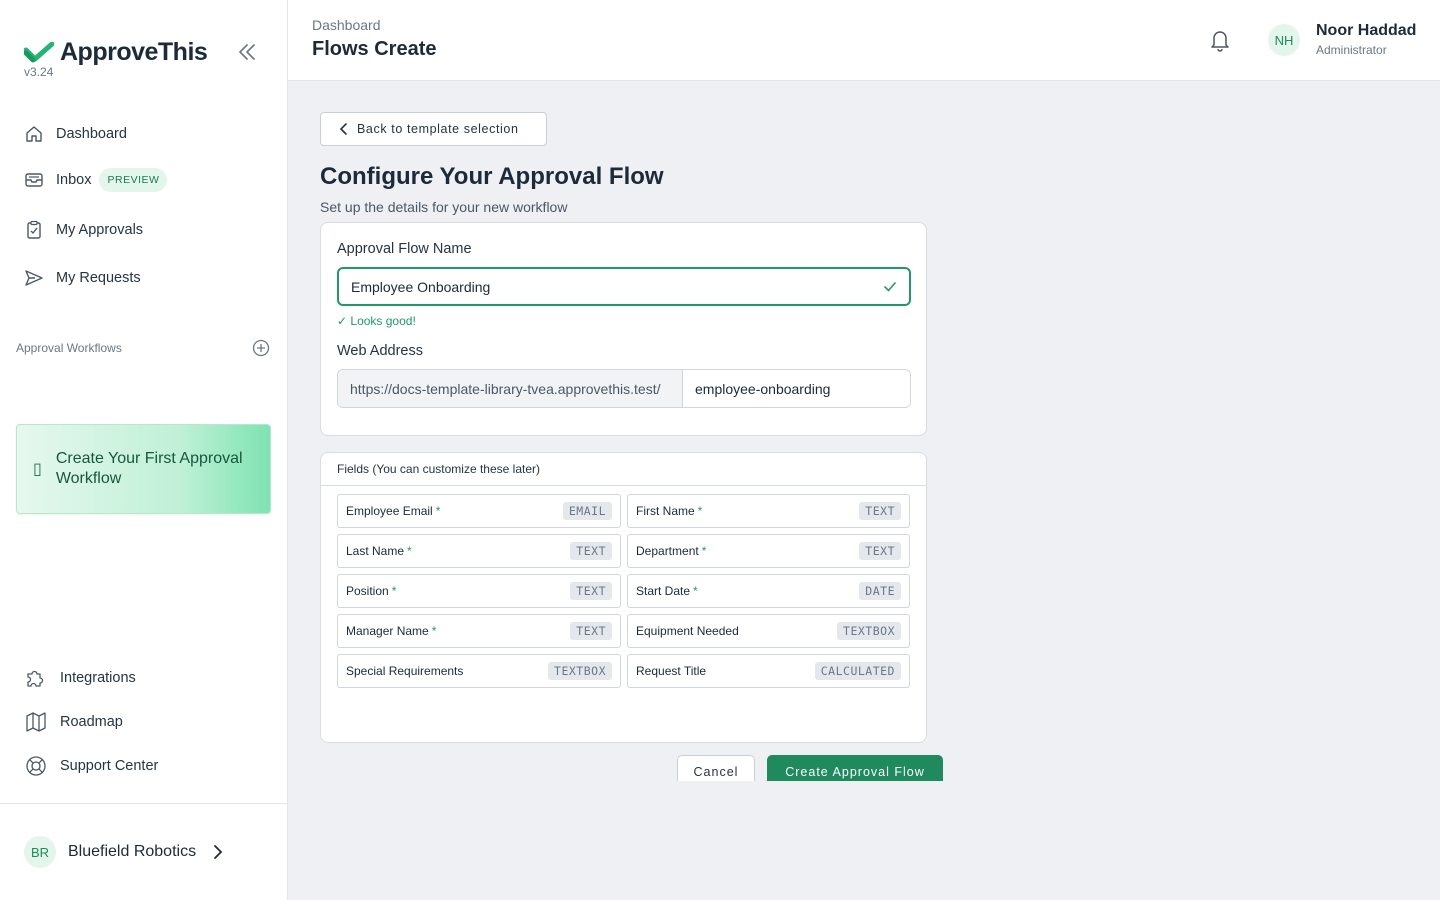 This screenshot has height=900, width=1440. Describe the element at coordinates (375, 551) in the screenshot. I see `field-name: Last Name` at that location.